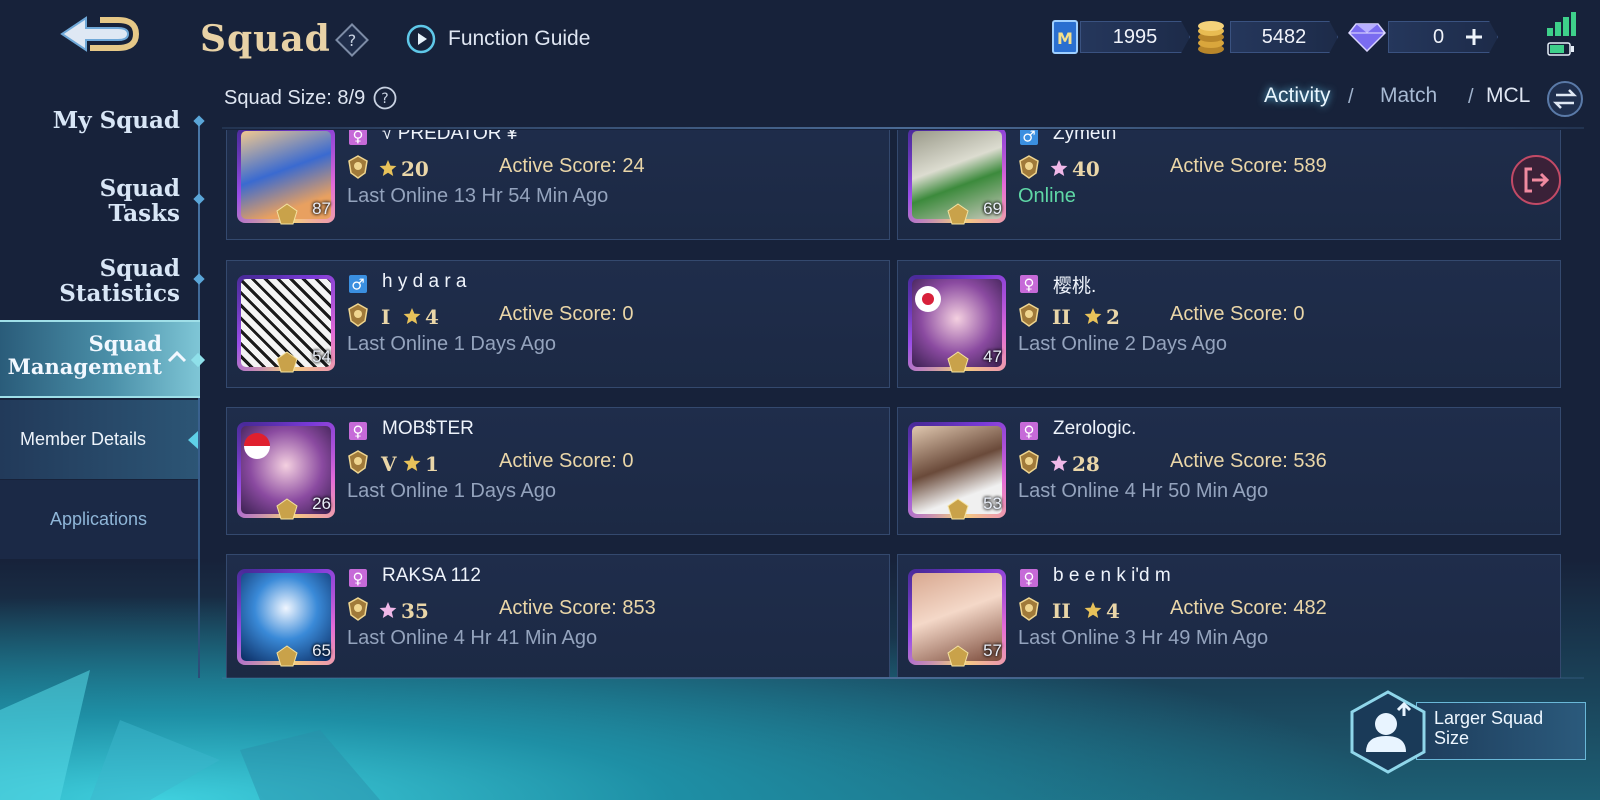 This screenshot has width=1600, height=800. I want to click on function-guide-button: Function Guide, so click(498, 39).